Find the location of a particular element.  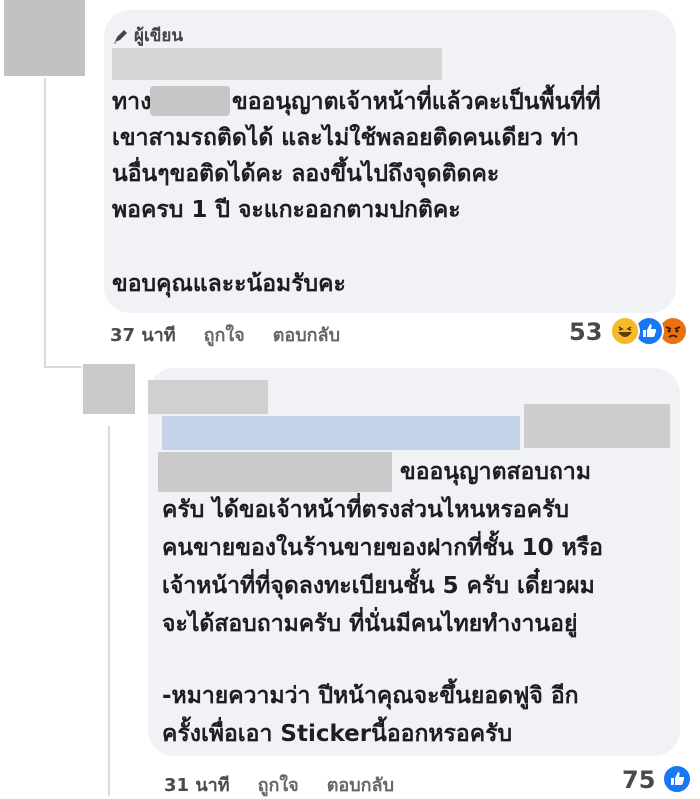

comment-age: 31 นาที is located at coordinates (197, 784).